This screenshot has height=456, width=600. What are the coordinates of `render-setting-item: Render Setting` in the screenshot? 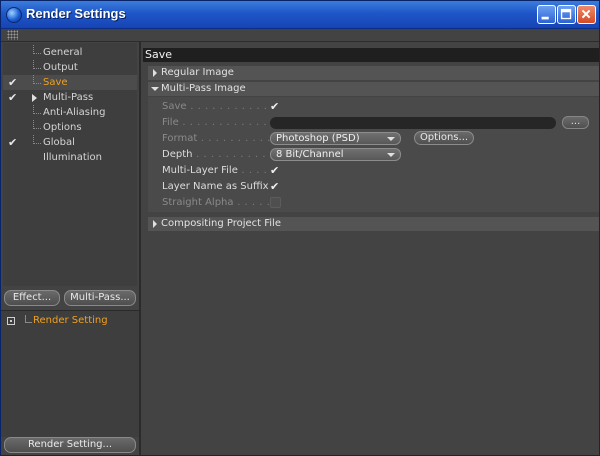 It's located at (70, 322).